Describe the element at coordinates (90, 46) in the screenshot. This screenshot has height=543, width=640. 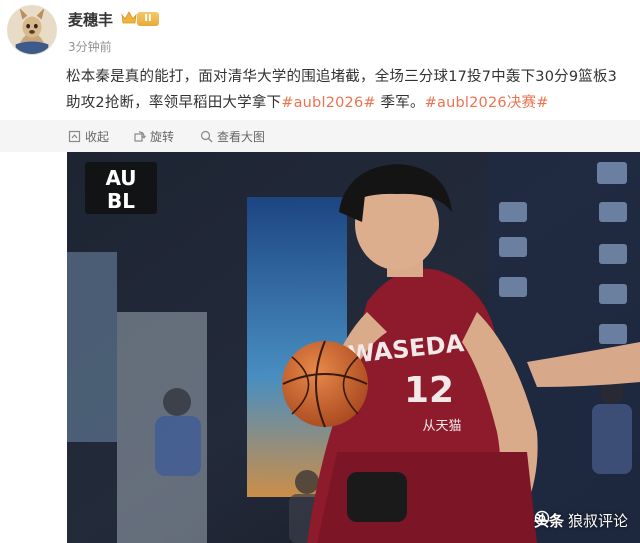
I see `post-time: 3分钟前` at that location.